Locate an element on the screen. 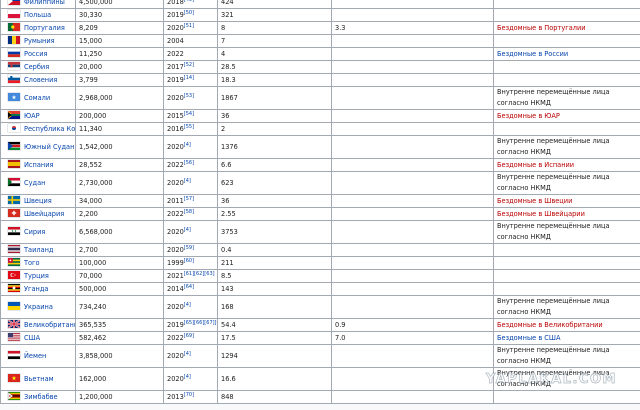 This screenshot has width=640, height=410. table-row: Россия 11,250 2022 4 Бездомные в России is located at coordinates (320, 54).